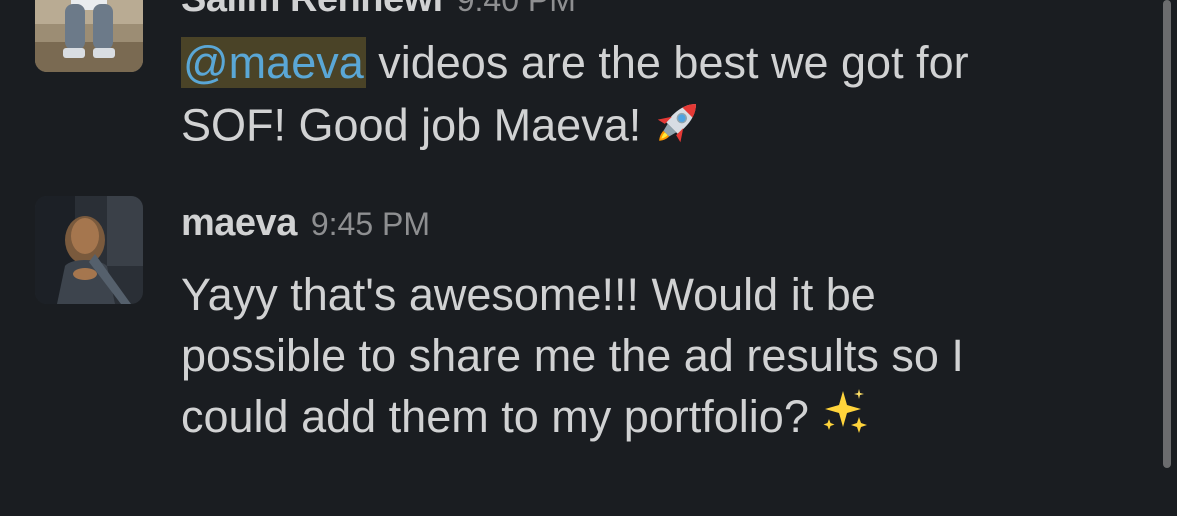  What do you see at coordinates (516, 9) in the screenshot?
I see `timestamp: 9:40 PM` at bounding box center [516, 9].